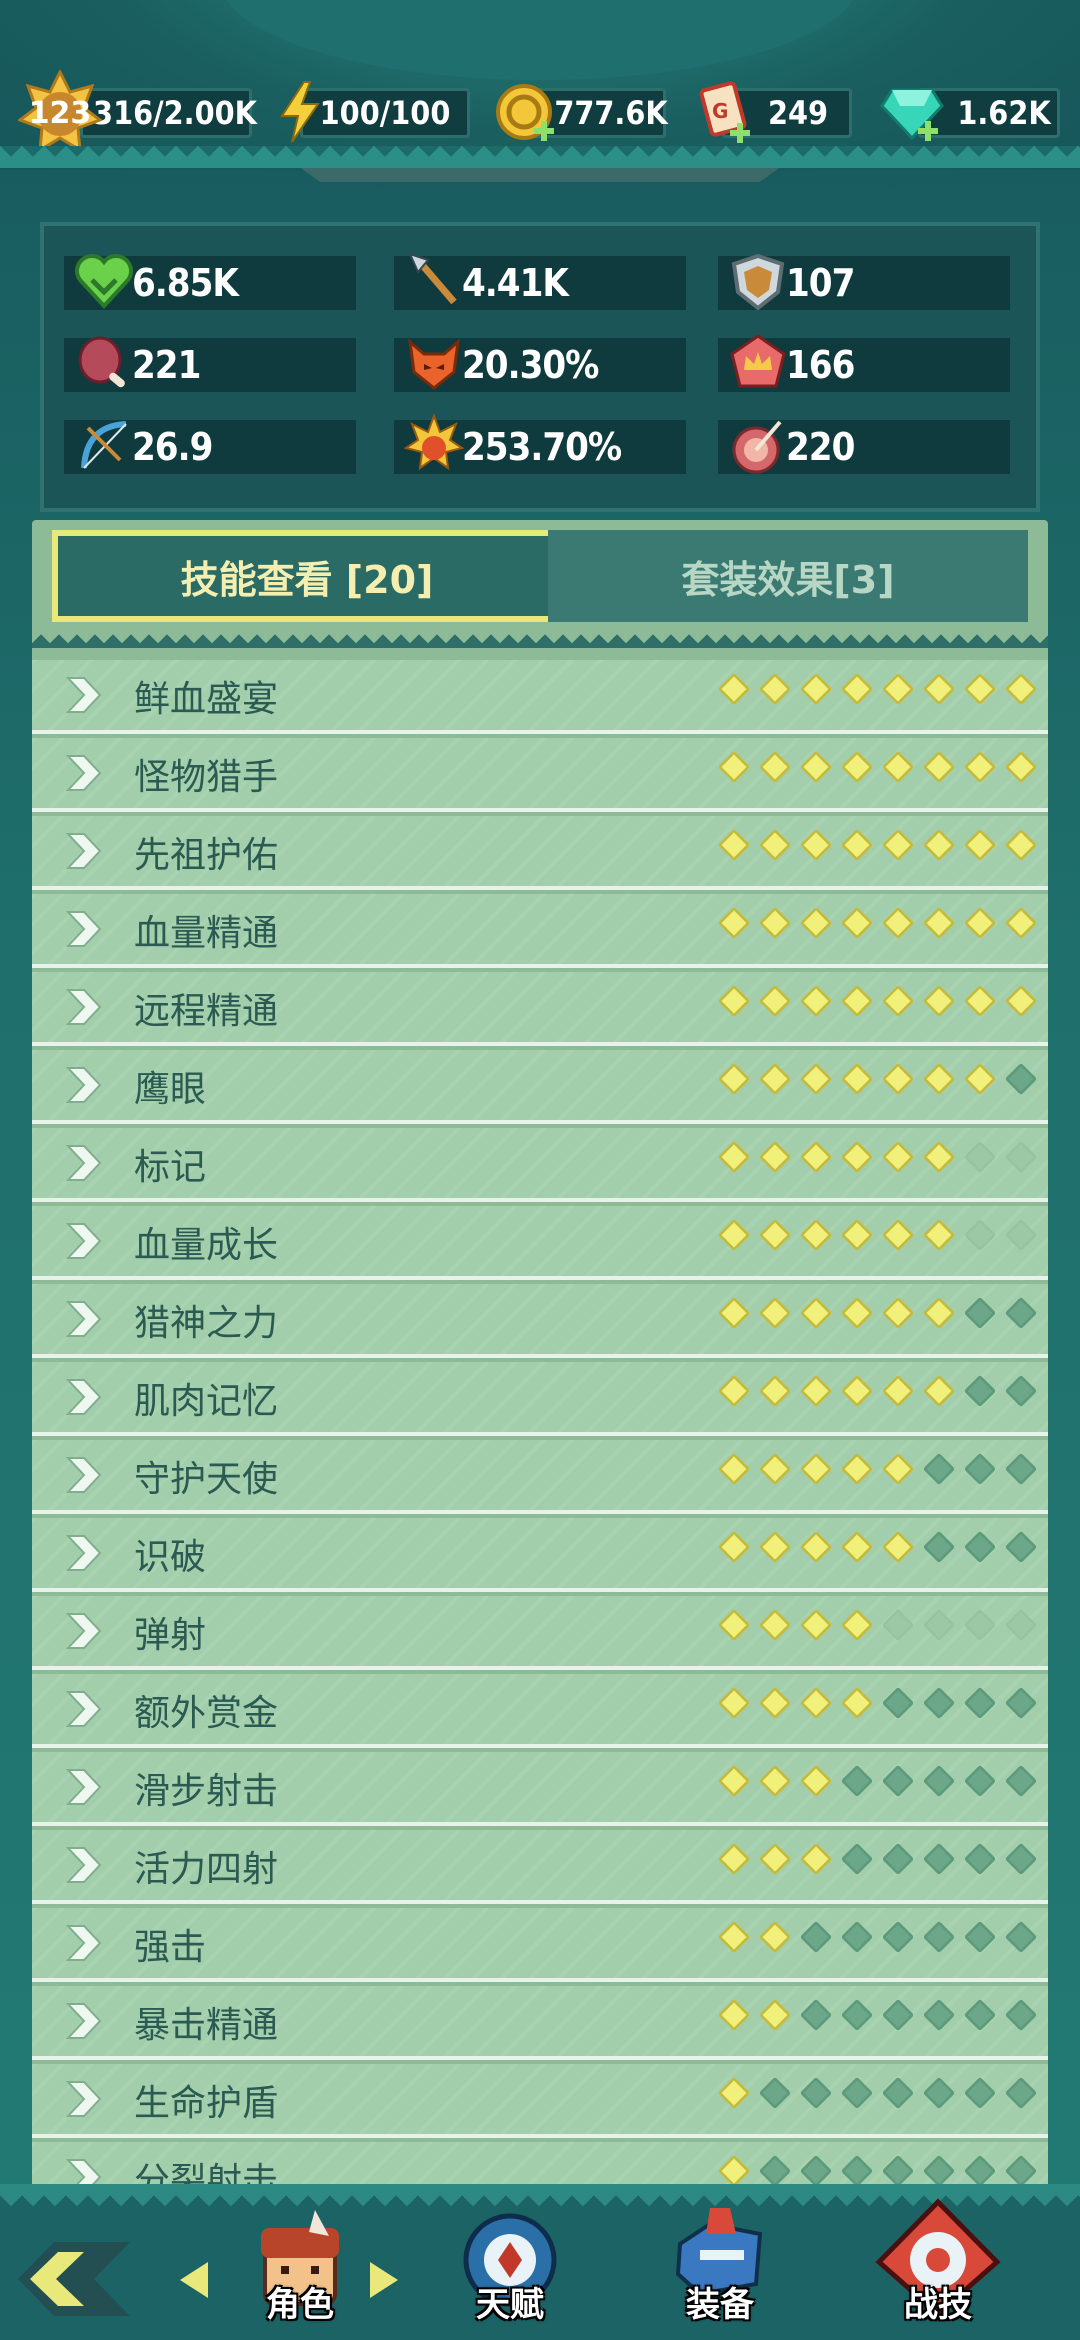 Image resolution: width=1080 pixels, height=2340 pixels. Describe the element at coordinates (206, 855) in the screenshot. I see `skill-name: 先祖护佑` at that location.